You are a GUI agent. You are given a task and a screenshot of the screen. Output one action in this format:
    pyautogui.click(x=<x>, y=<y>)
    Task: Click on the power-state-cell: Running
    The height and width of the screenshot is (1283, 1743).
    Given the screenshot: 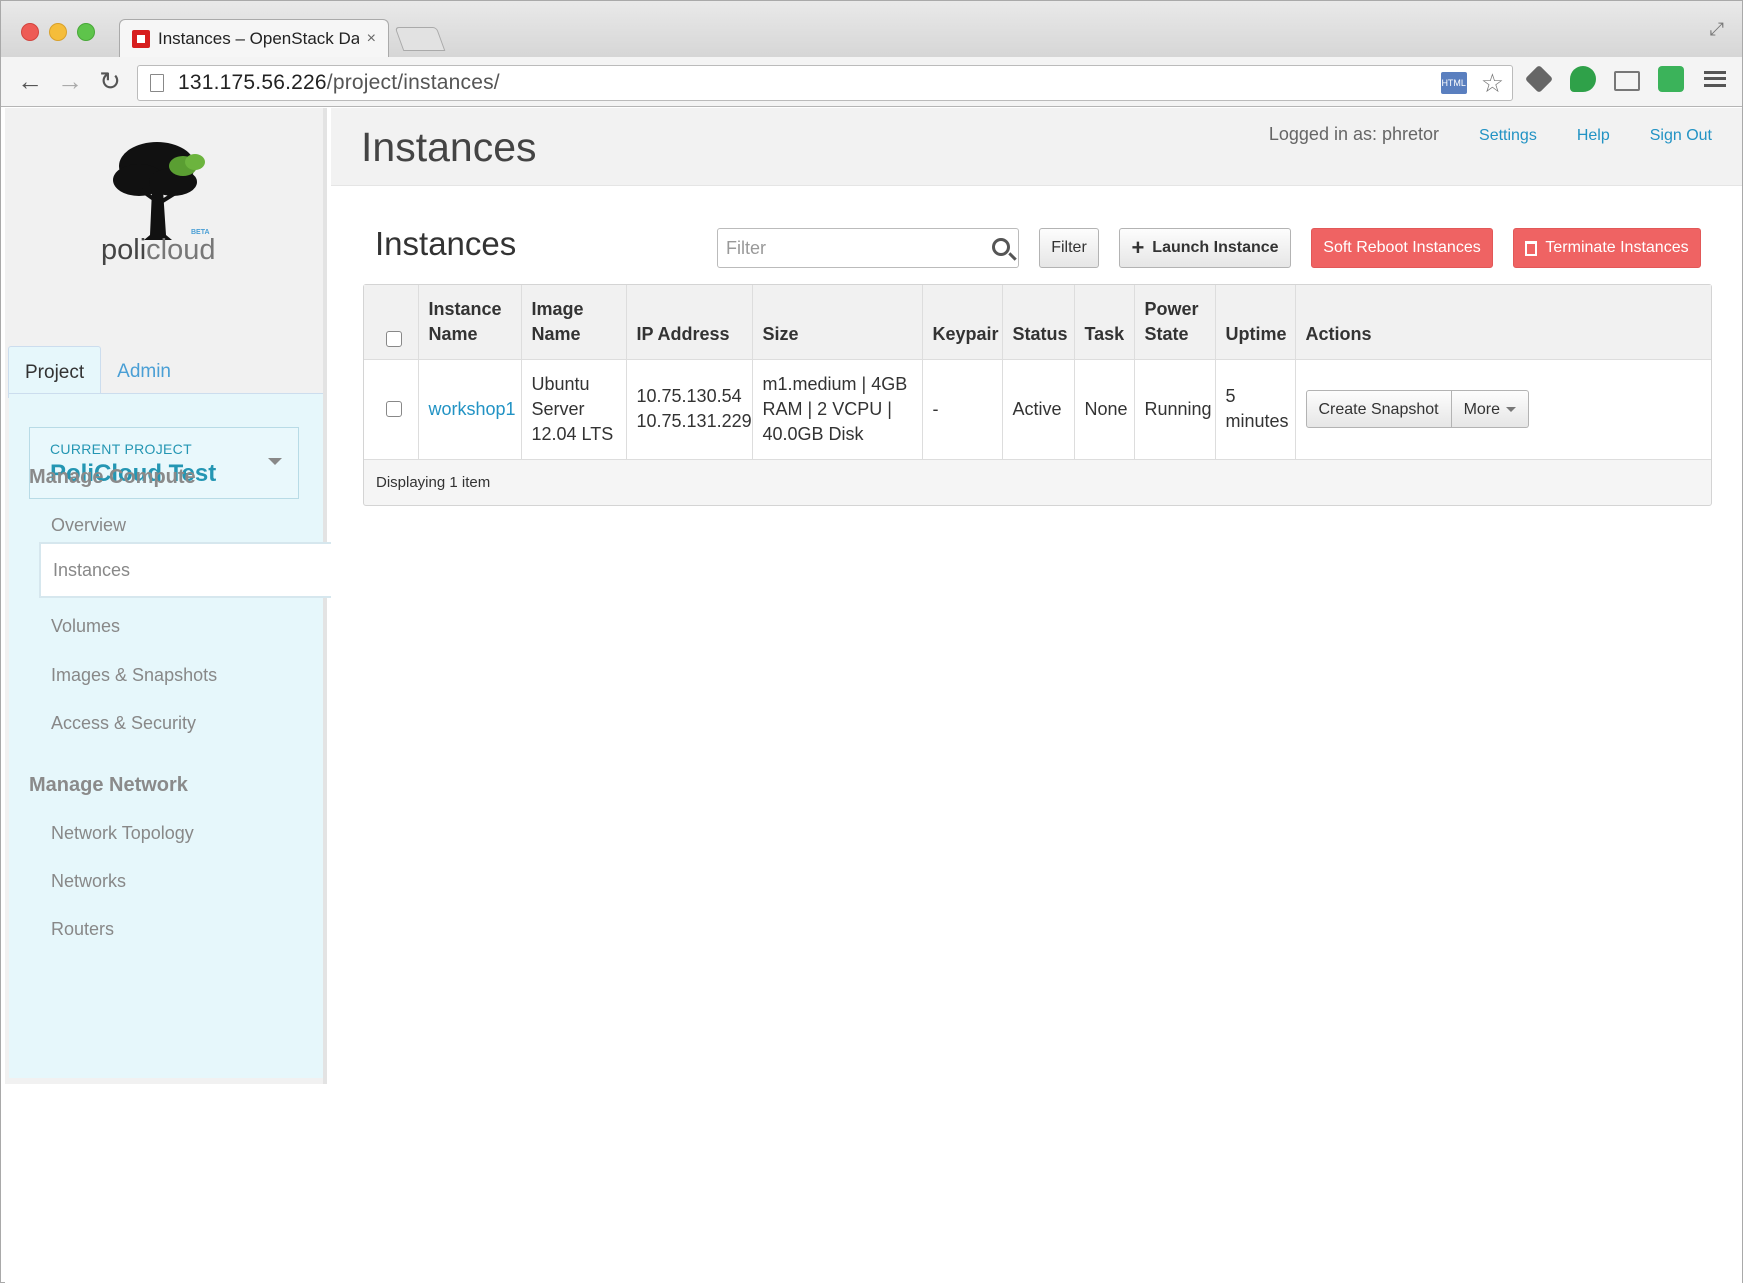 What is the action you would take?
    pyautogui.click(x=1175, y=409)
    